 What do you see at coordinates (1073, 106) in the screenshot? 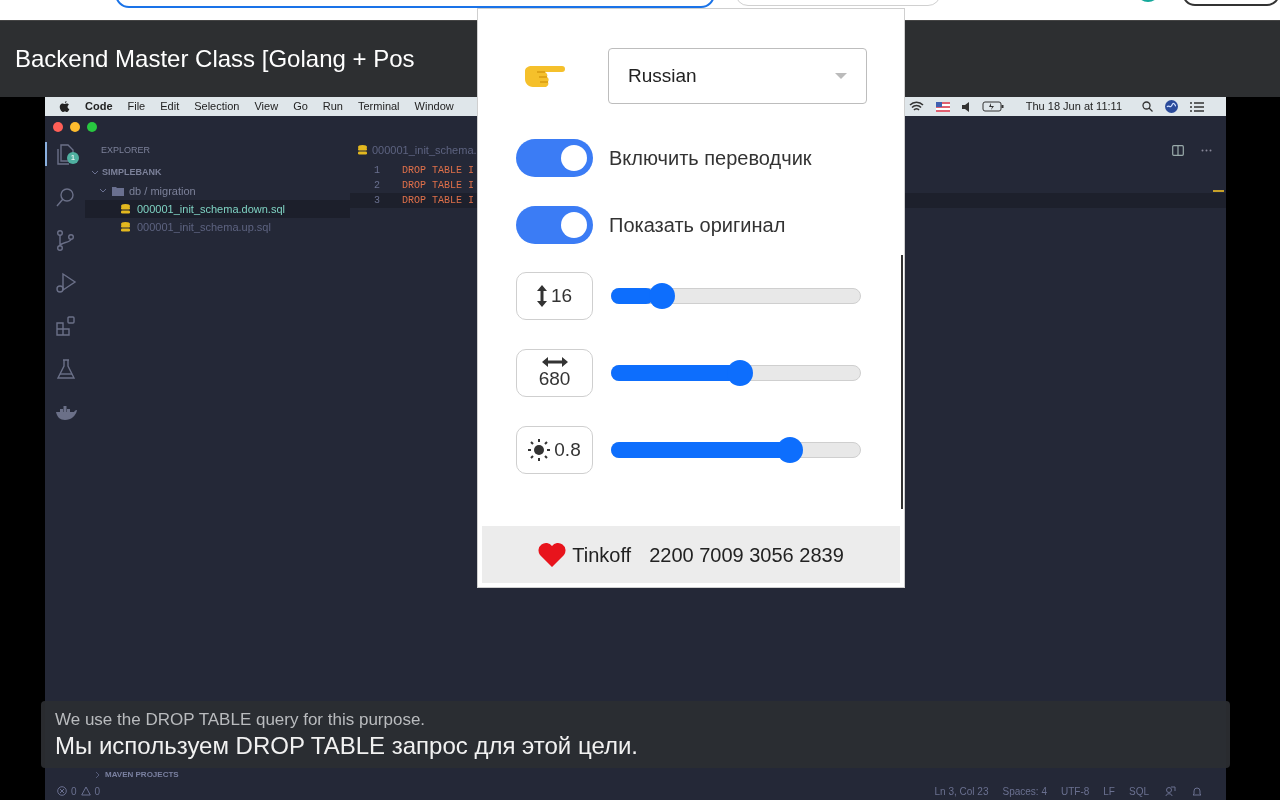
I see `menu-bar-clock: Thu 18 Jun at 11:11` at bounding box center [1073, 106].